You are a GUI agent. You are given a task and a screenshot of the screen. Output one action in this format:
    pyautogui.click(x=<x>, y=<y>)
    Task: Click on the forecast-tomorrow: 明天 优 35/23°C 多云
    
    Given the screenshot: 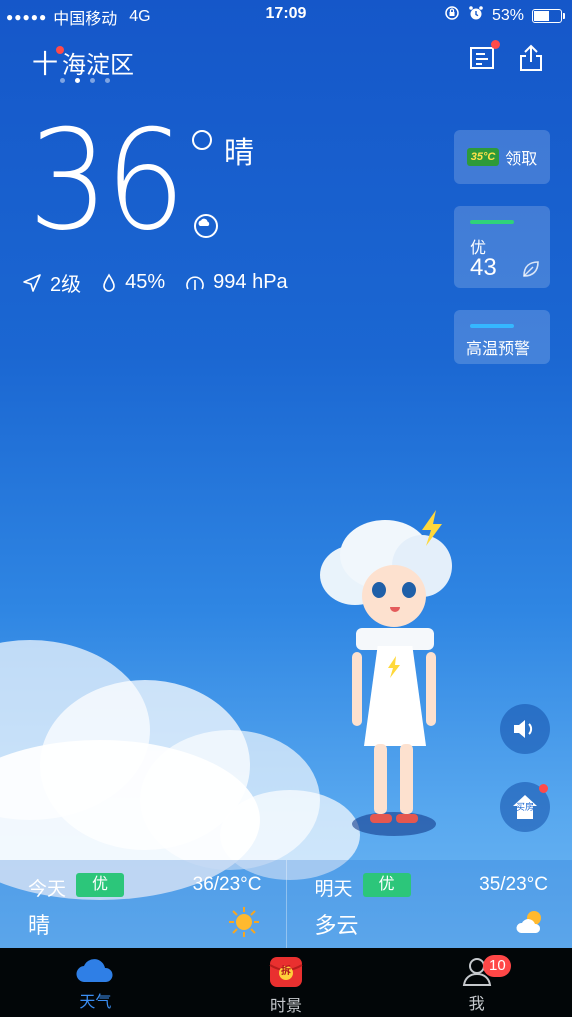 What is the action you would take?
    pyautogui.click(x=428, y=904)
    